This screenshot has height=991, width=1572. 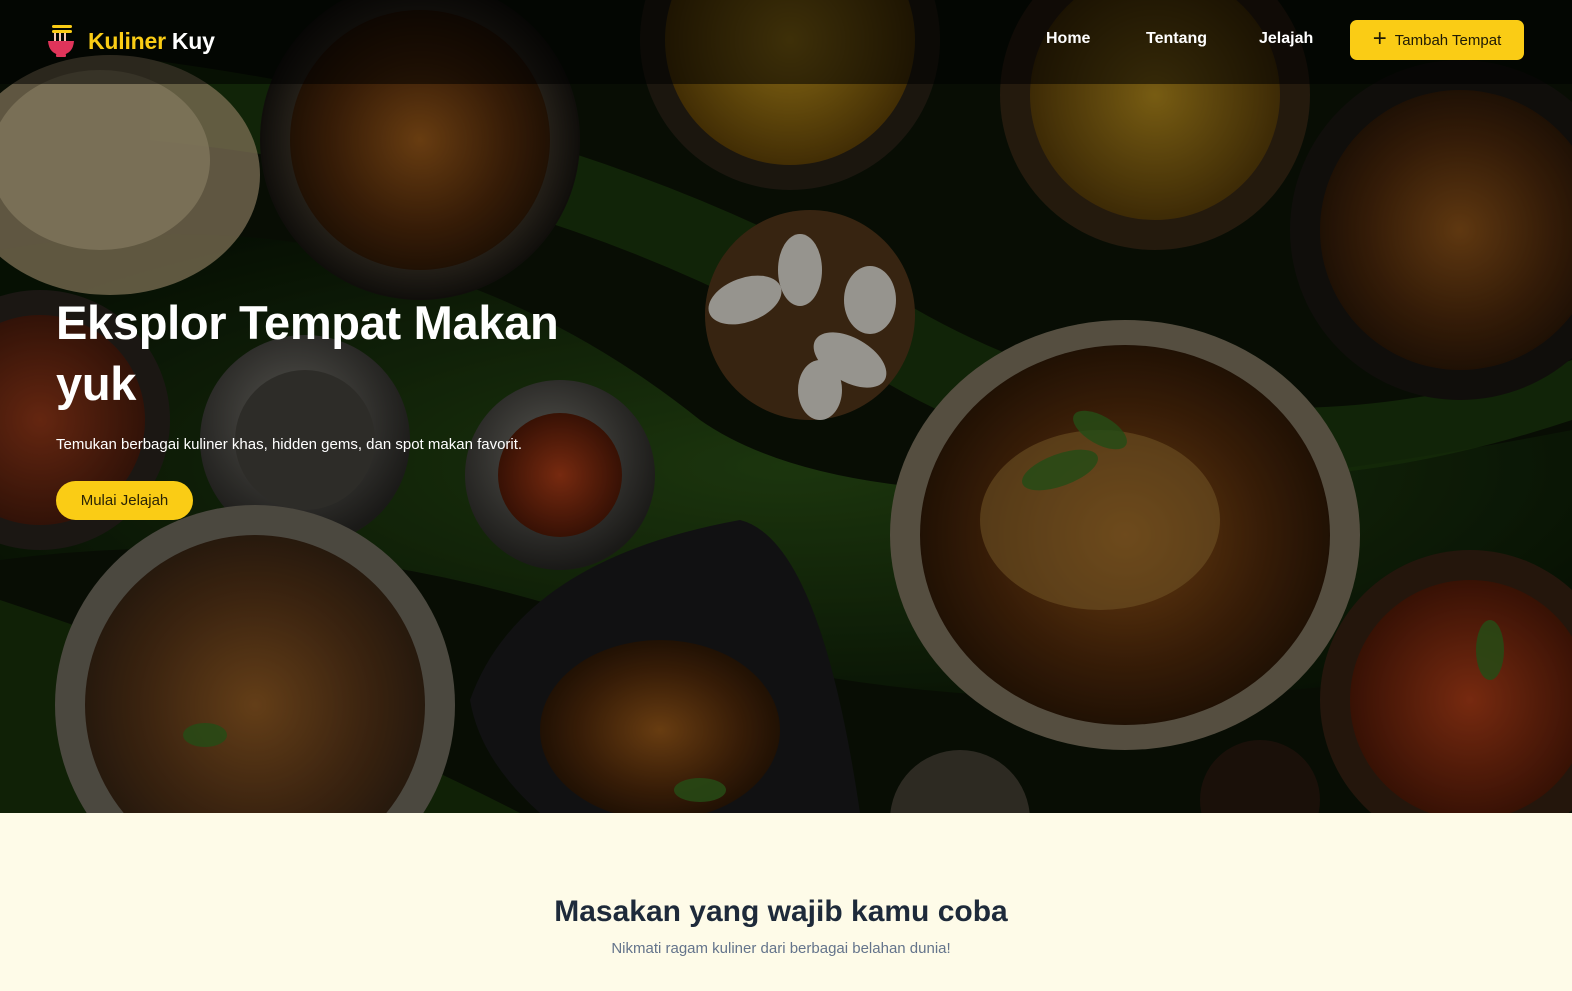 What do you see at coordinates (1286, 39) in the screenshot?
I see `nav-link-jelajah: Jelajah` at bounding box center [1286, 39].